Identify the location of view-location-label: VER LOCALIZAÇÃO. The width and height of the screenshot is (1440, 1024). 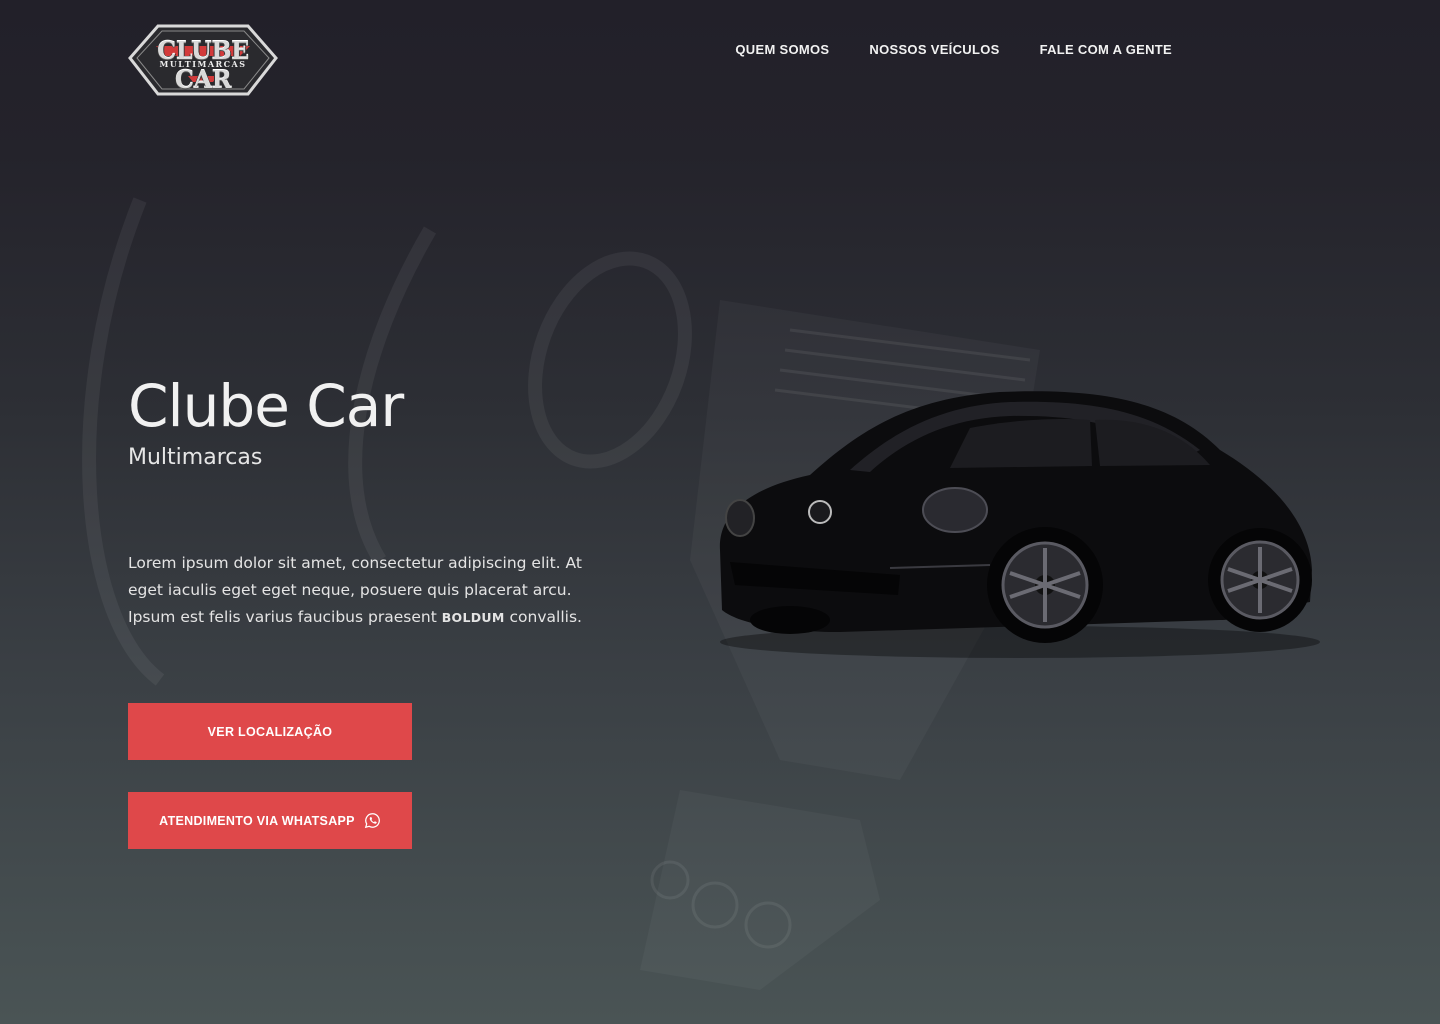
(270, 731).